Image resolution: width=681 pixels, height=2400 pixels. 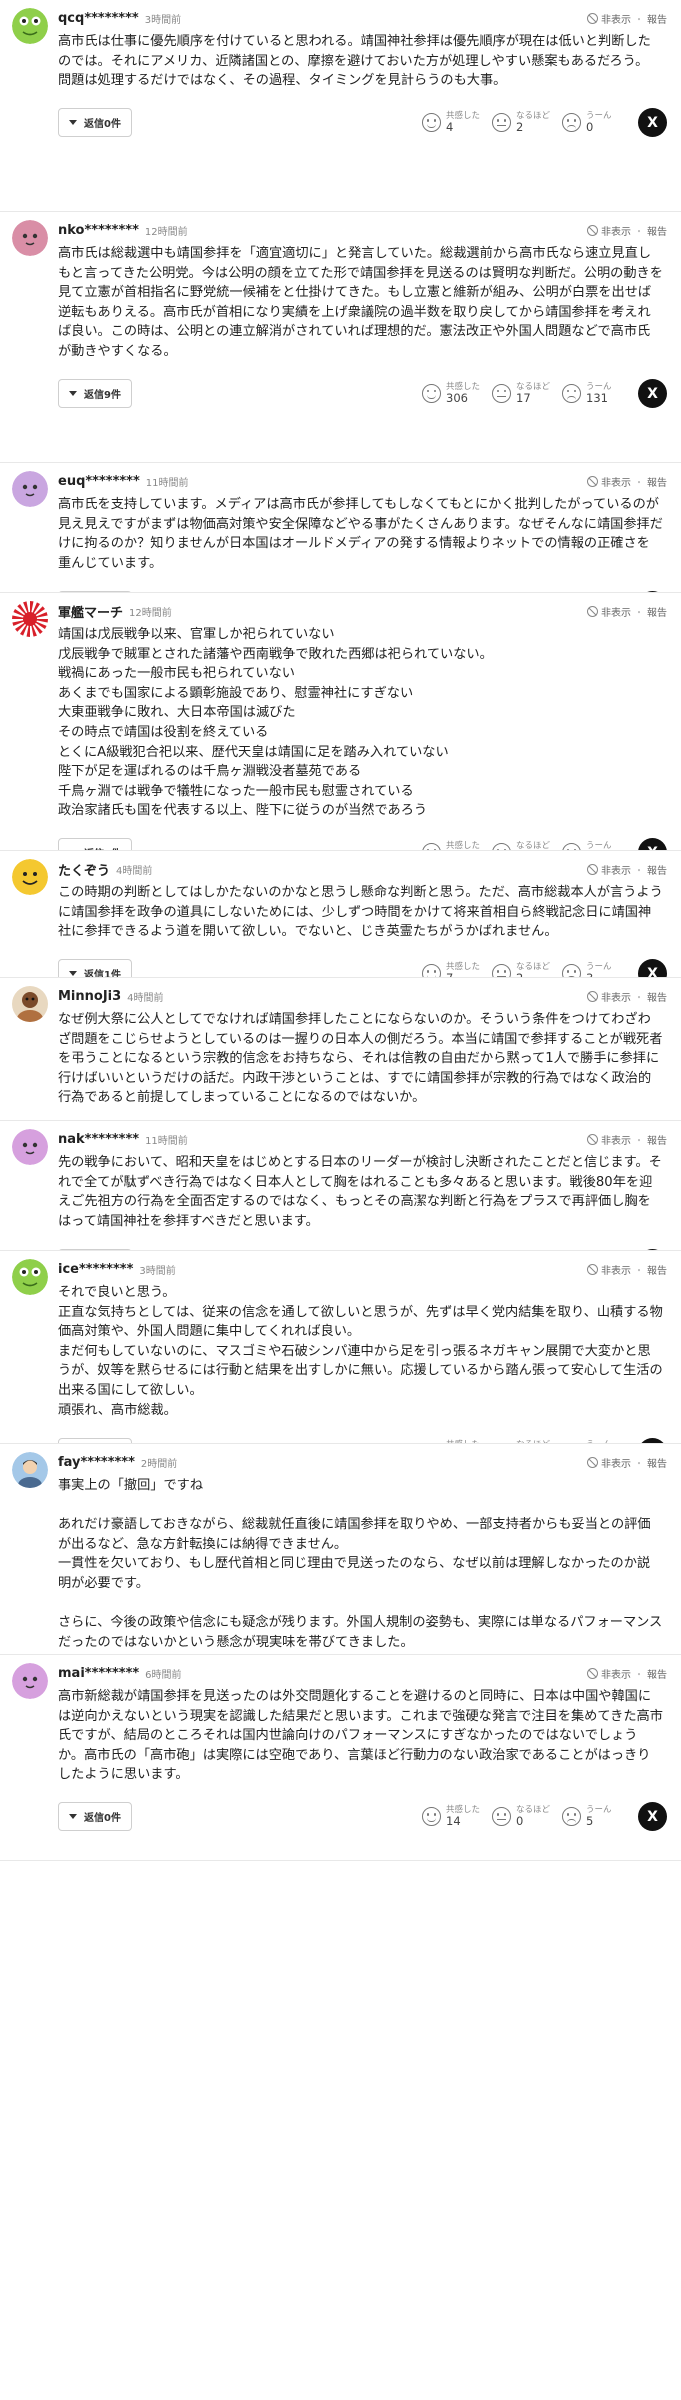 I want to click on comment-username: 軍艦マーチ, so click(x=90, y=611).